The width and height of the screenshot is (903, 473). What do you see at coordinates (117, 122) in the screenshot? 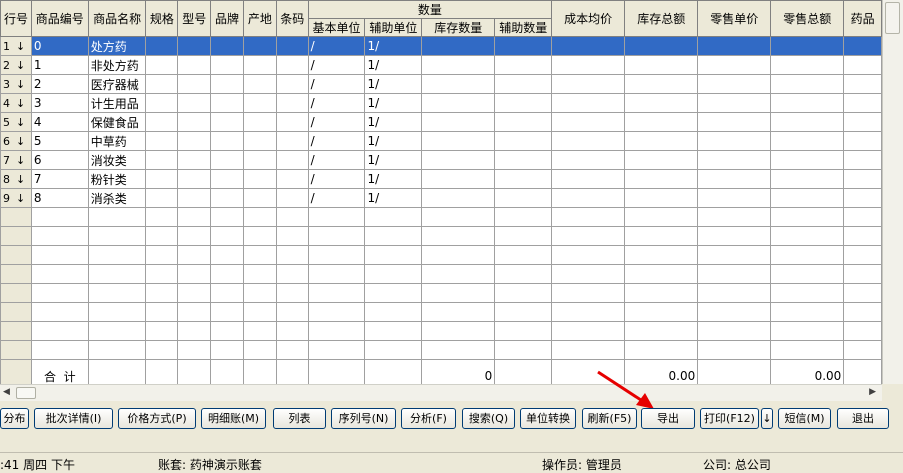
I see `product-name-cell: 保健食品` at bounding box center [117, 122].